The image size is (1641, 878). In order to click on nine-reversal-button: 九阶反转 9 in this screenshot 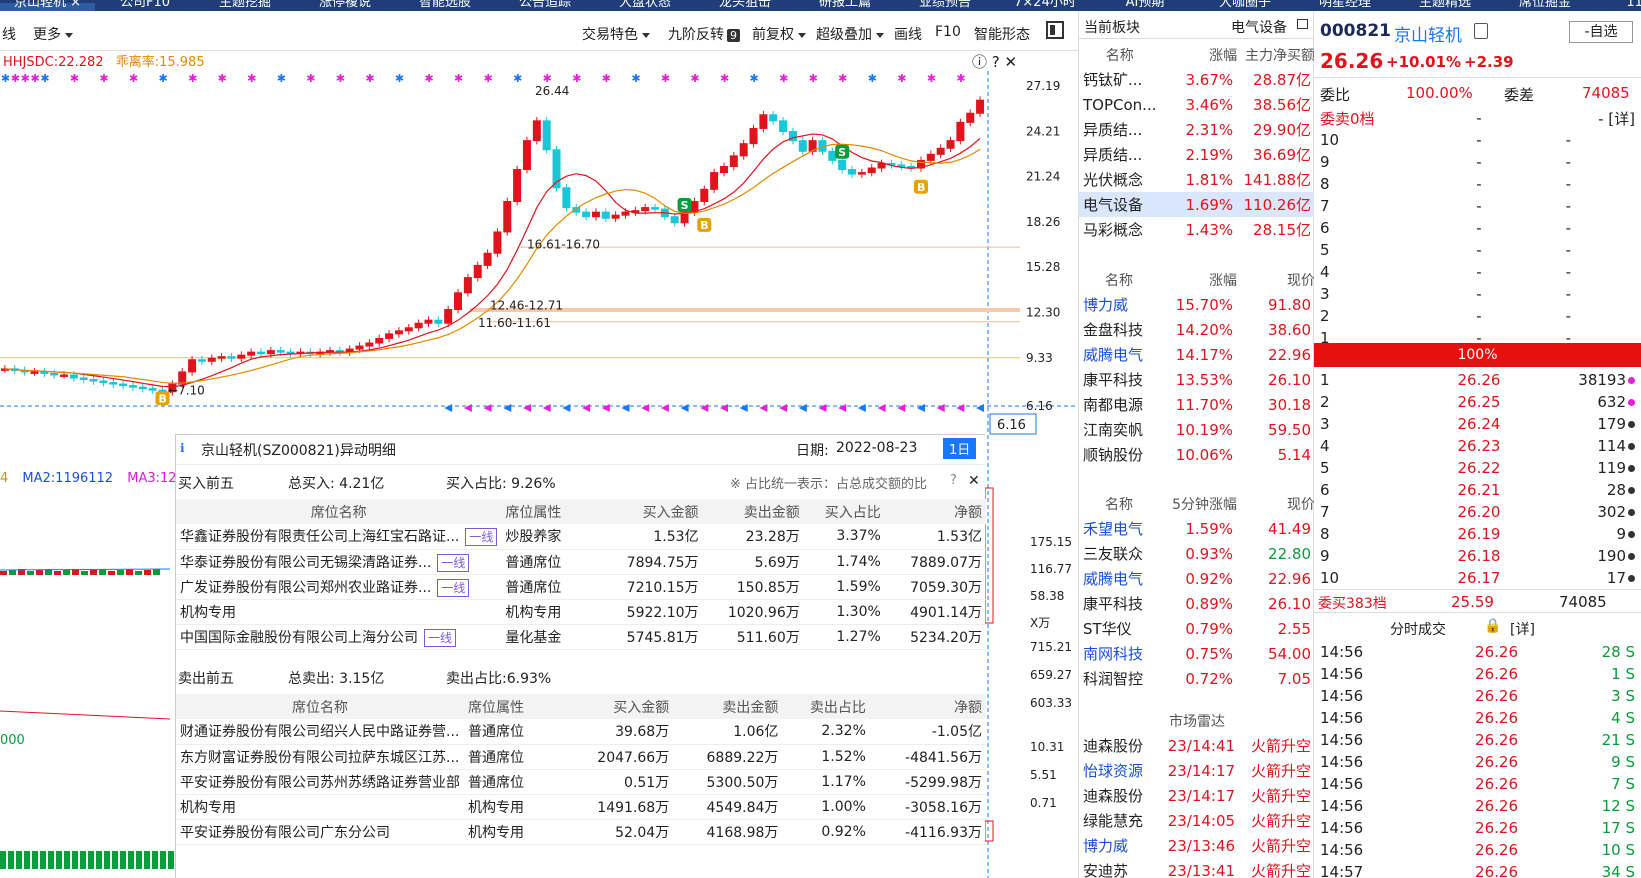, I will do `click(704, 34)`.